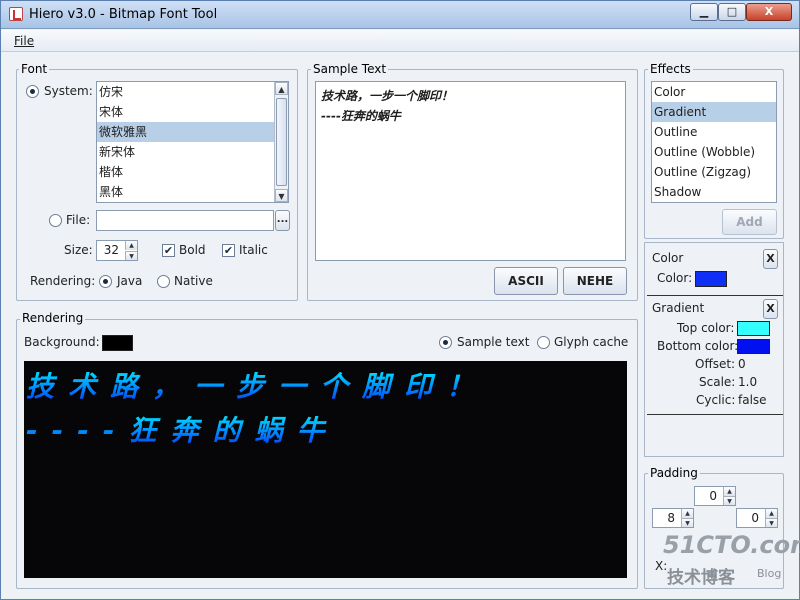 This screenshot has width=800, height=600. What do you see at coordinates (674, 473) in the screenshot?
I see `padding-title: Padding` at bounding box center [674, 473].